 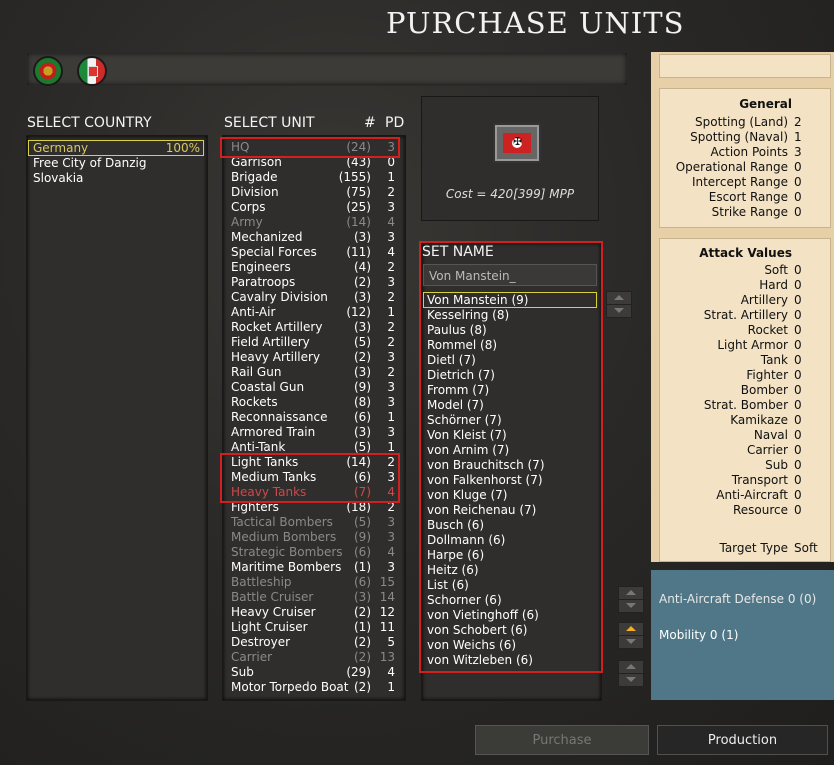 What do you see at coordinates (458, 390) in the screenshot?
I see `name-item: Fromm (7)` at bounding box center [458, 390].